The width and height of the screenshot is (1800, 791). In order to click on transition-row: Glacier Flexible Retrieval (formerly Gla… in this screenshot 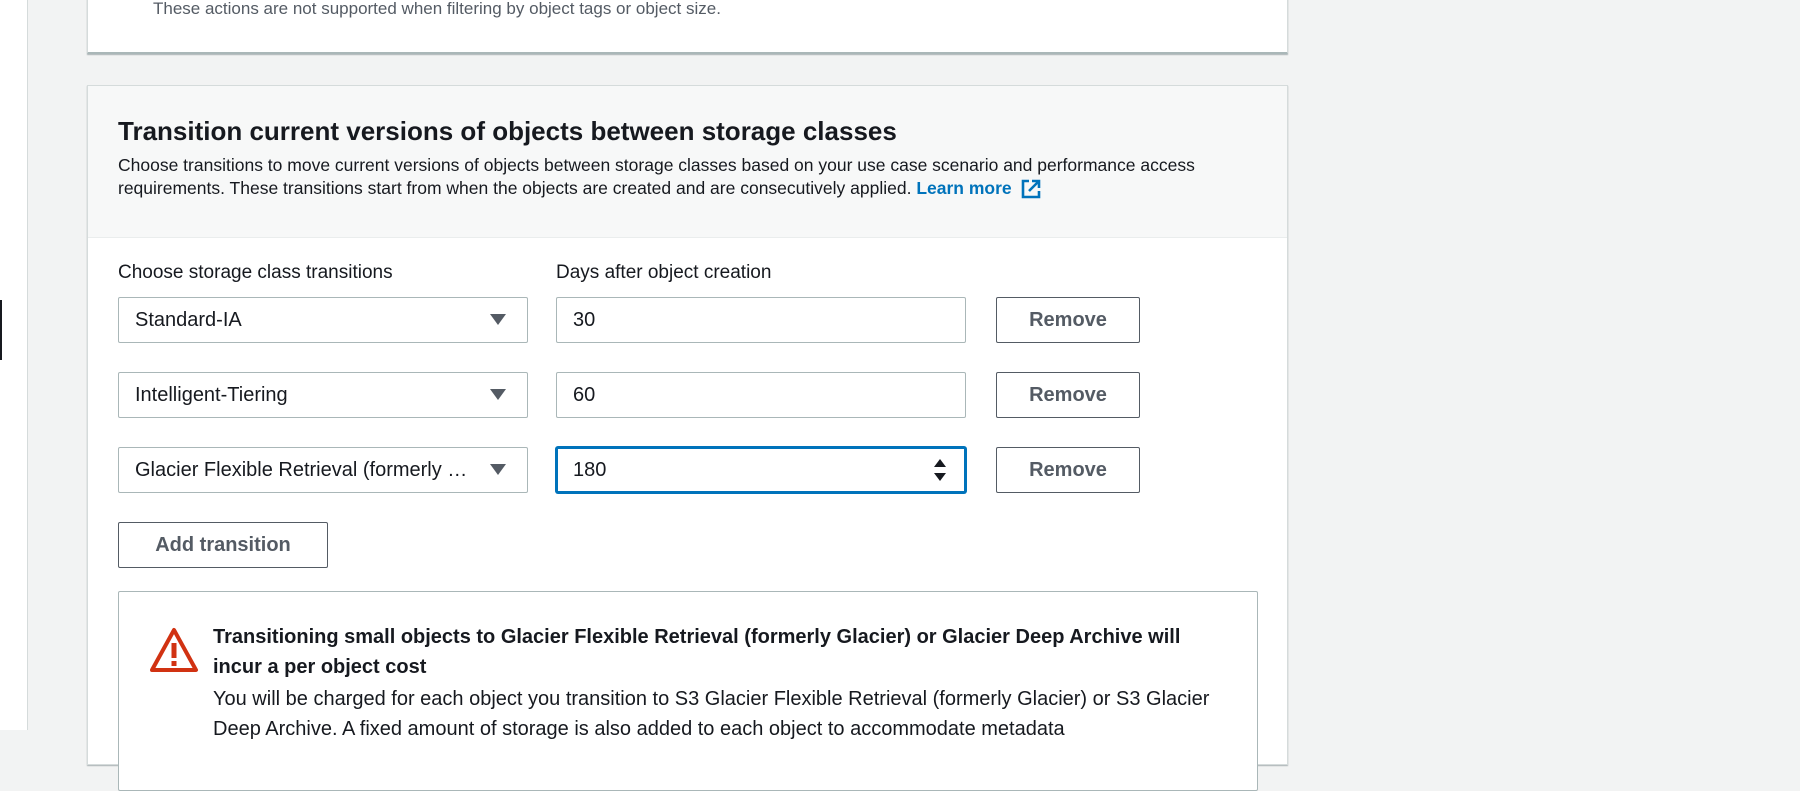, I will do `click(643, 470)`.